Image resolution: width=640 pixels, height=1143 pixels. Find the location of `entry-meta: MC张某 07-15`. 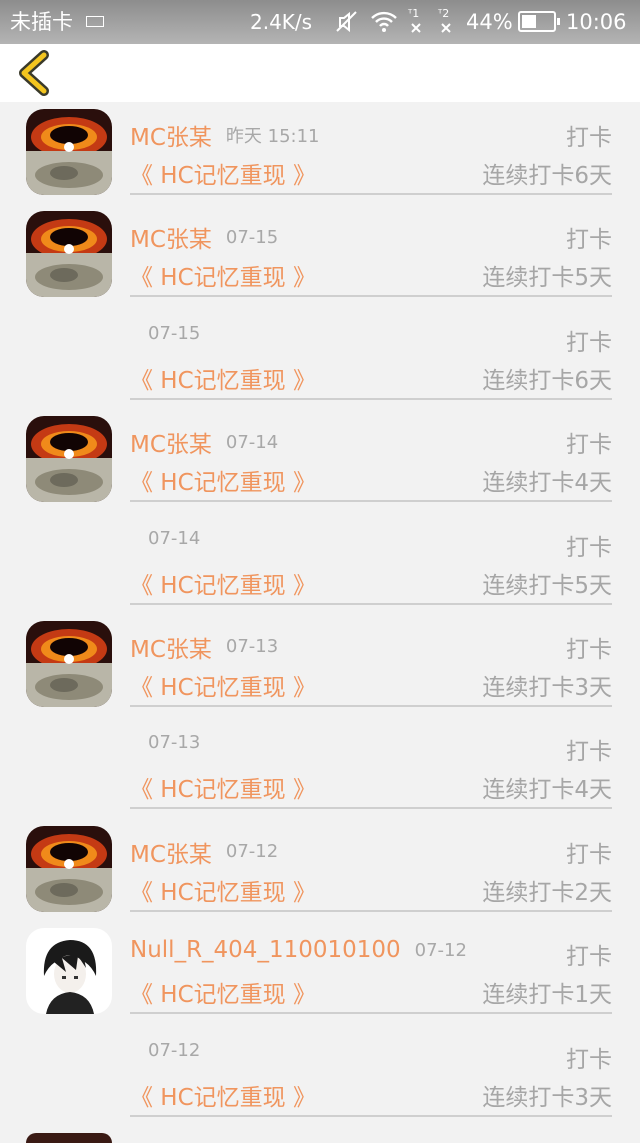

entry-meta: MC张某 07-15 is located at coordinates (204, 237).